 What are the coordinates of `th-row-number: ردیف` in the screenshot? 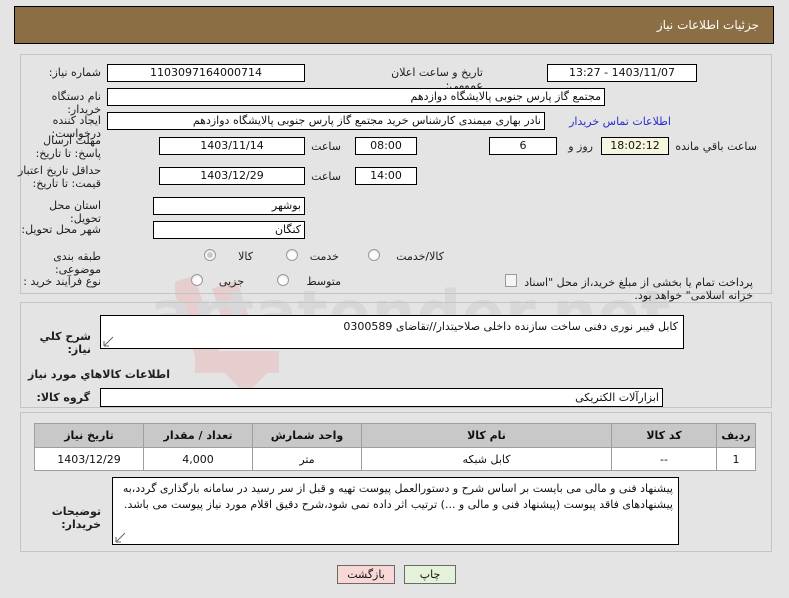 It's located at (736, 435).